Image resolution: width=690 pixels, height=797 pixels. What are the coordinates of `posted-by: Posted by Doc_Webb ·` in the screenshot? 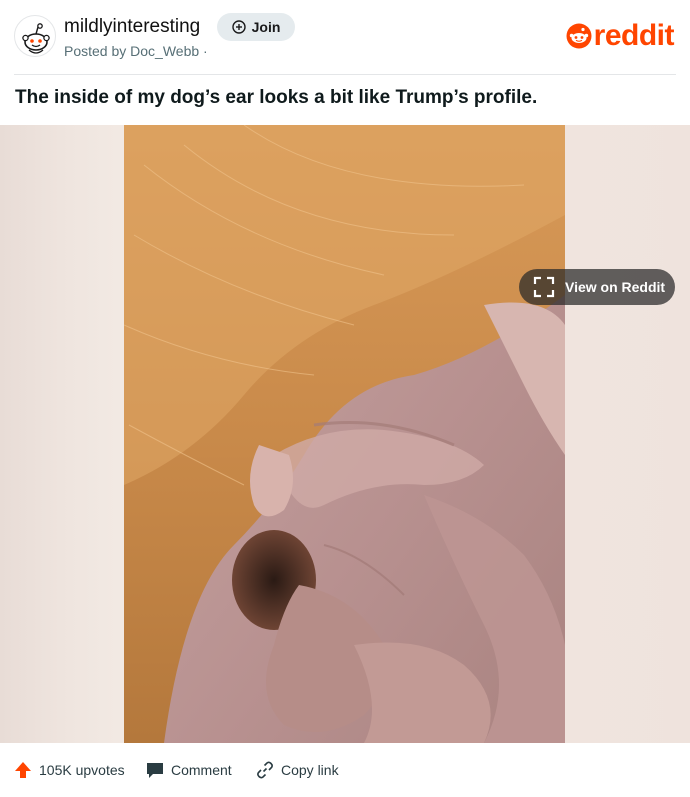 It's located at (136, 51).